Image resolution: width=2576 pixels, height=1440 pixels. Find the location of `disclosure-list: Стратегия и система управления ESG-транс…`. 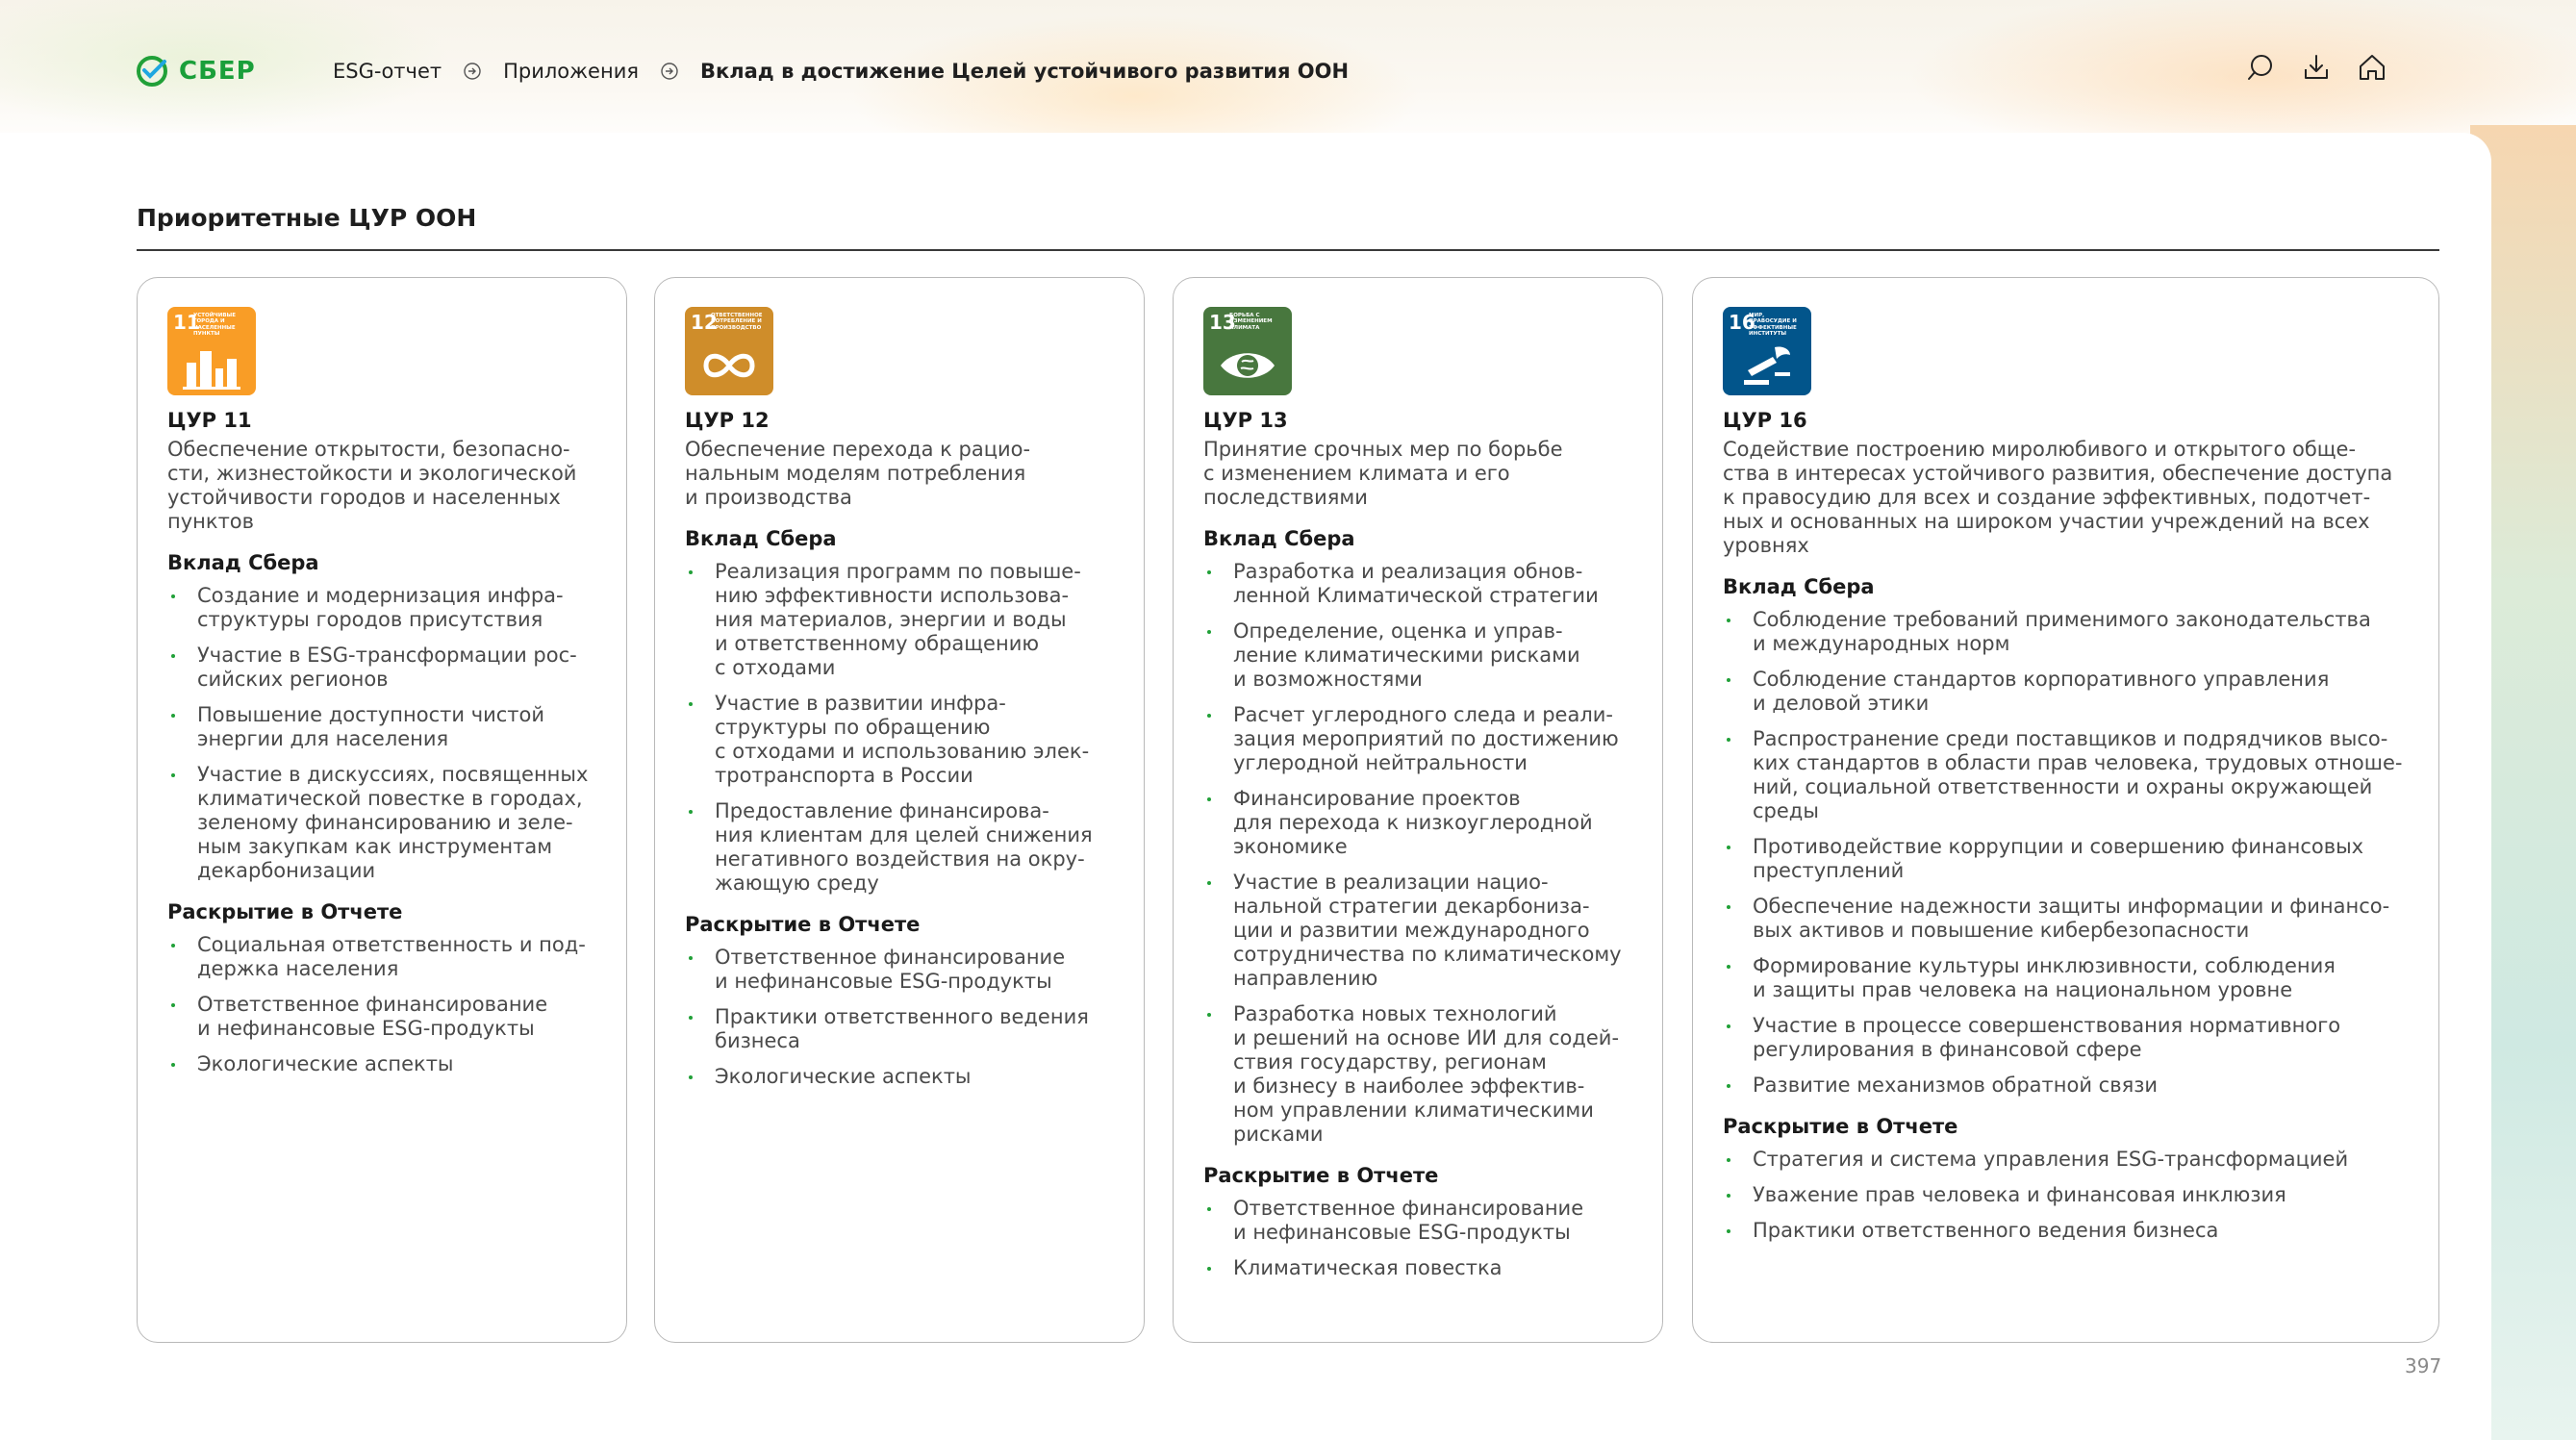

disclosure-list: Стратегия и система управления ESG-транс… is located at coordinates (2067, 1195).